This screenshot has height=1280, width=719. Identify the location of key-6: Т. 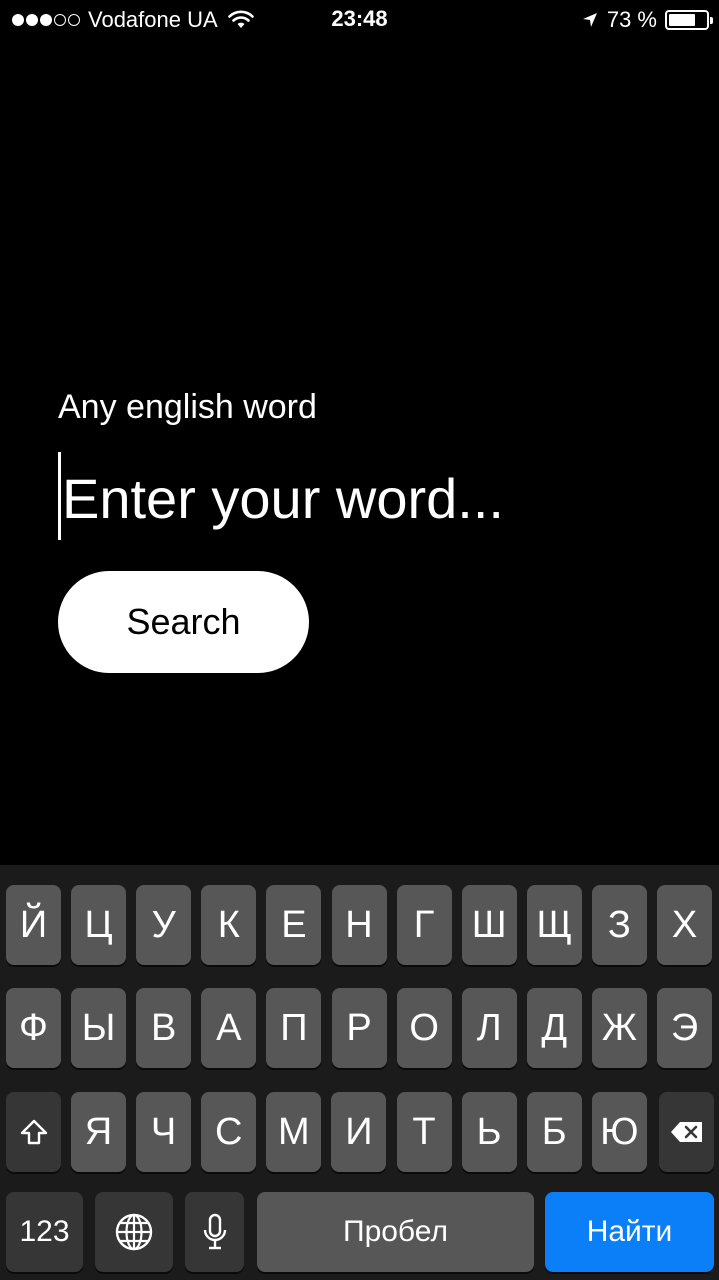
(424, 1132).